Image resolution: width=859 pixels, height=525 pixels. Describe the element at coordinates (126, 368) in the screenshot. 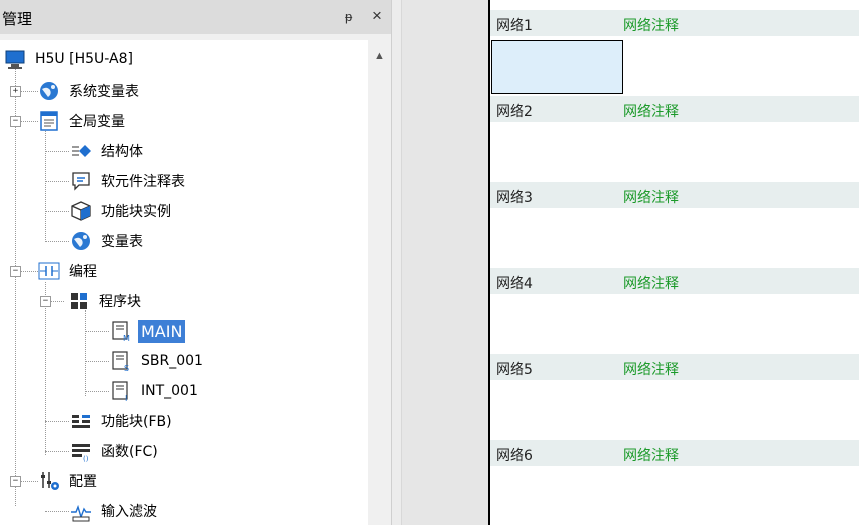

I see `svg-text: S` at that location.